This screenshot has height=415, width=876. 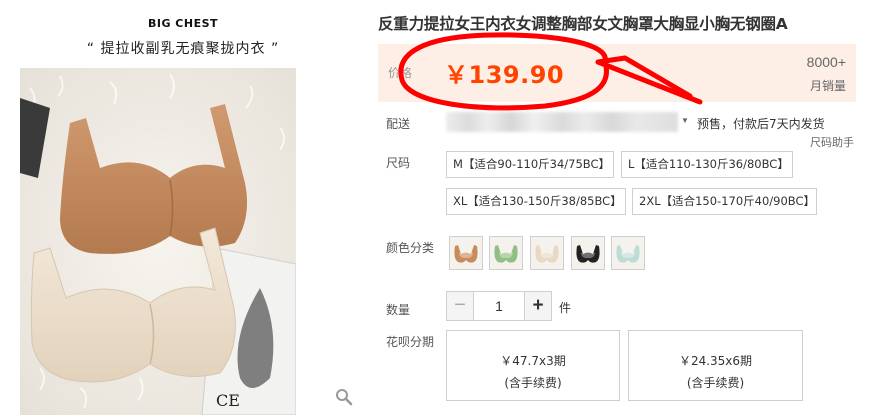 I want to click on magnifier-icon, so click(x=344, y=397).